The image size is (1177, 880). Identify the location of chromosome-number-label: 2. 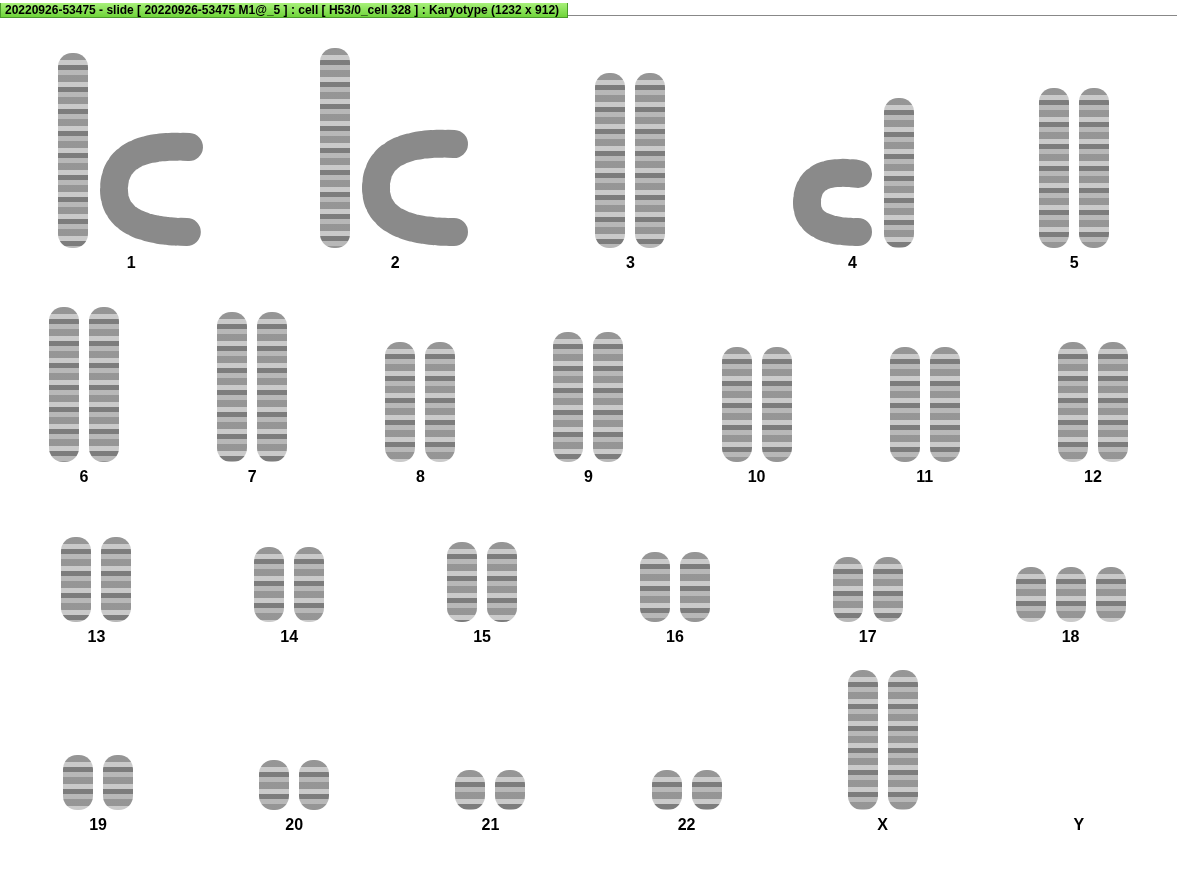
(395, 263).